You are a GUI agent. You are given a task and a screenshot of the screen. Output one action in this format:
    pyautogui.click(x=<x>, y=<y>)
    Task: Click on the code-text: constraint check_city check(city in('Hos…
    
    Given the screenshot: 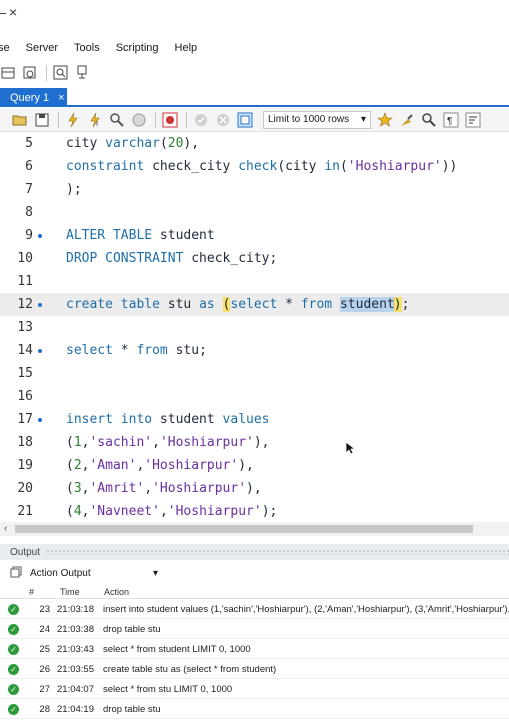 What is the action you would take?
    pyautogui.click(x=262, y=166)
    